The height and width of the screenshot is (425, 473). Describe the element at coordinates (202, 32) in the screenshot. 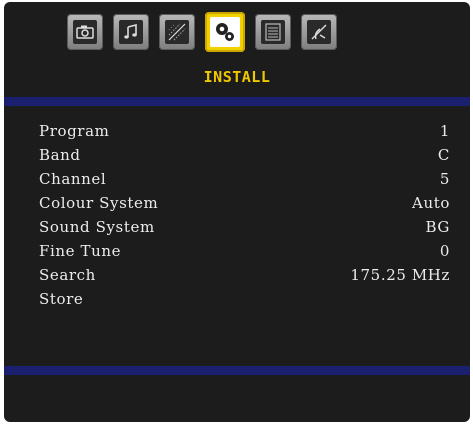

I see `menu-tab-bar` at that location.